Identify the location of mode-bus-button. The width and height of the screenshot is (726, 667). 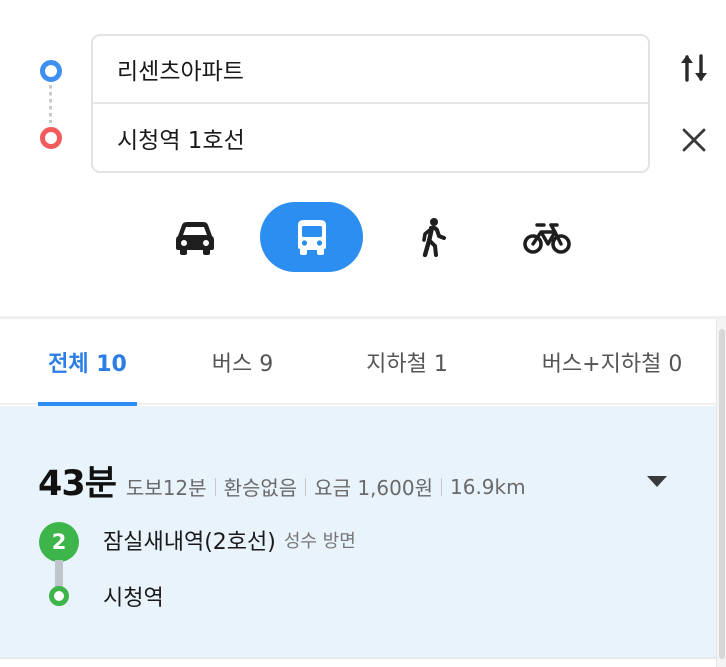
(311, 237).